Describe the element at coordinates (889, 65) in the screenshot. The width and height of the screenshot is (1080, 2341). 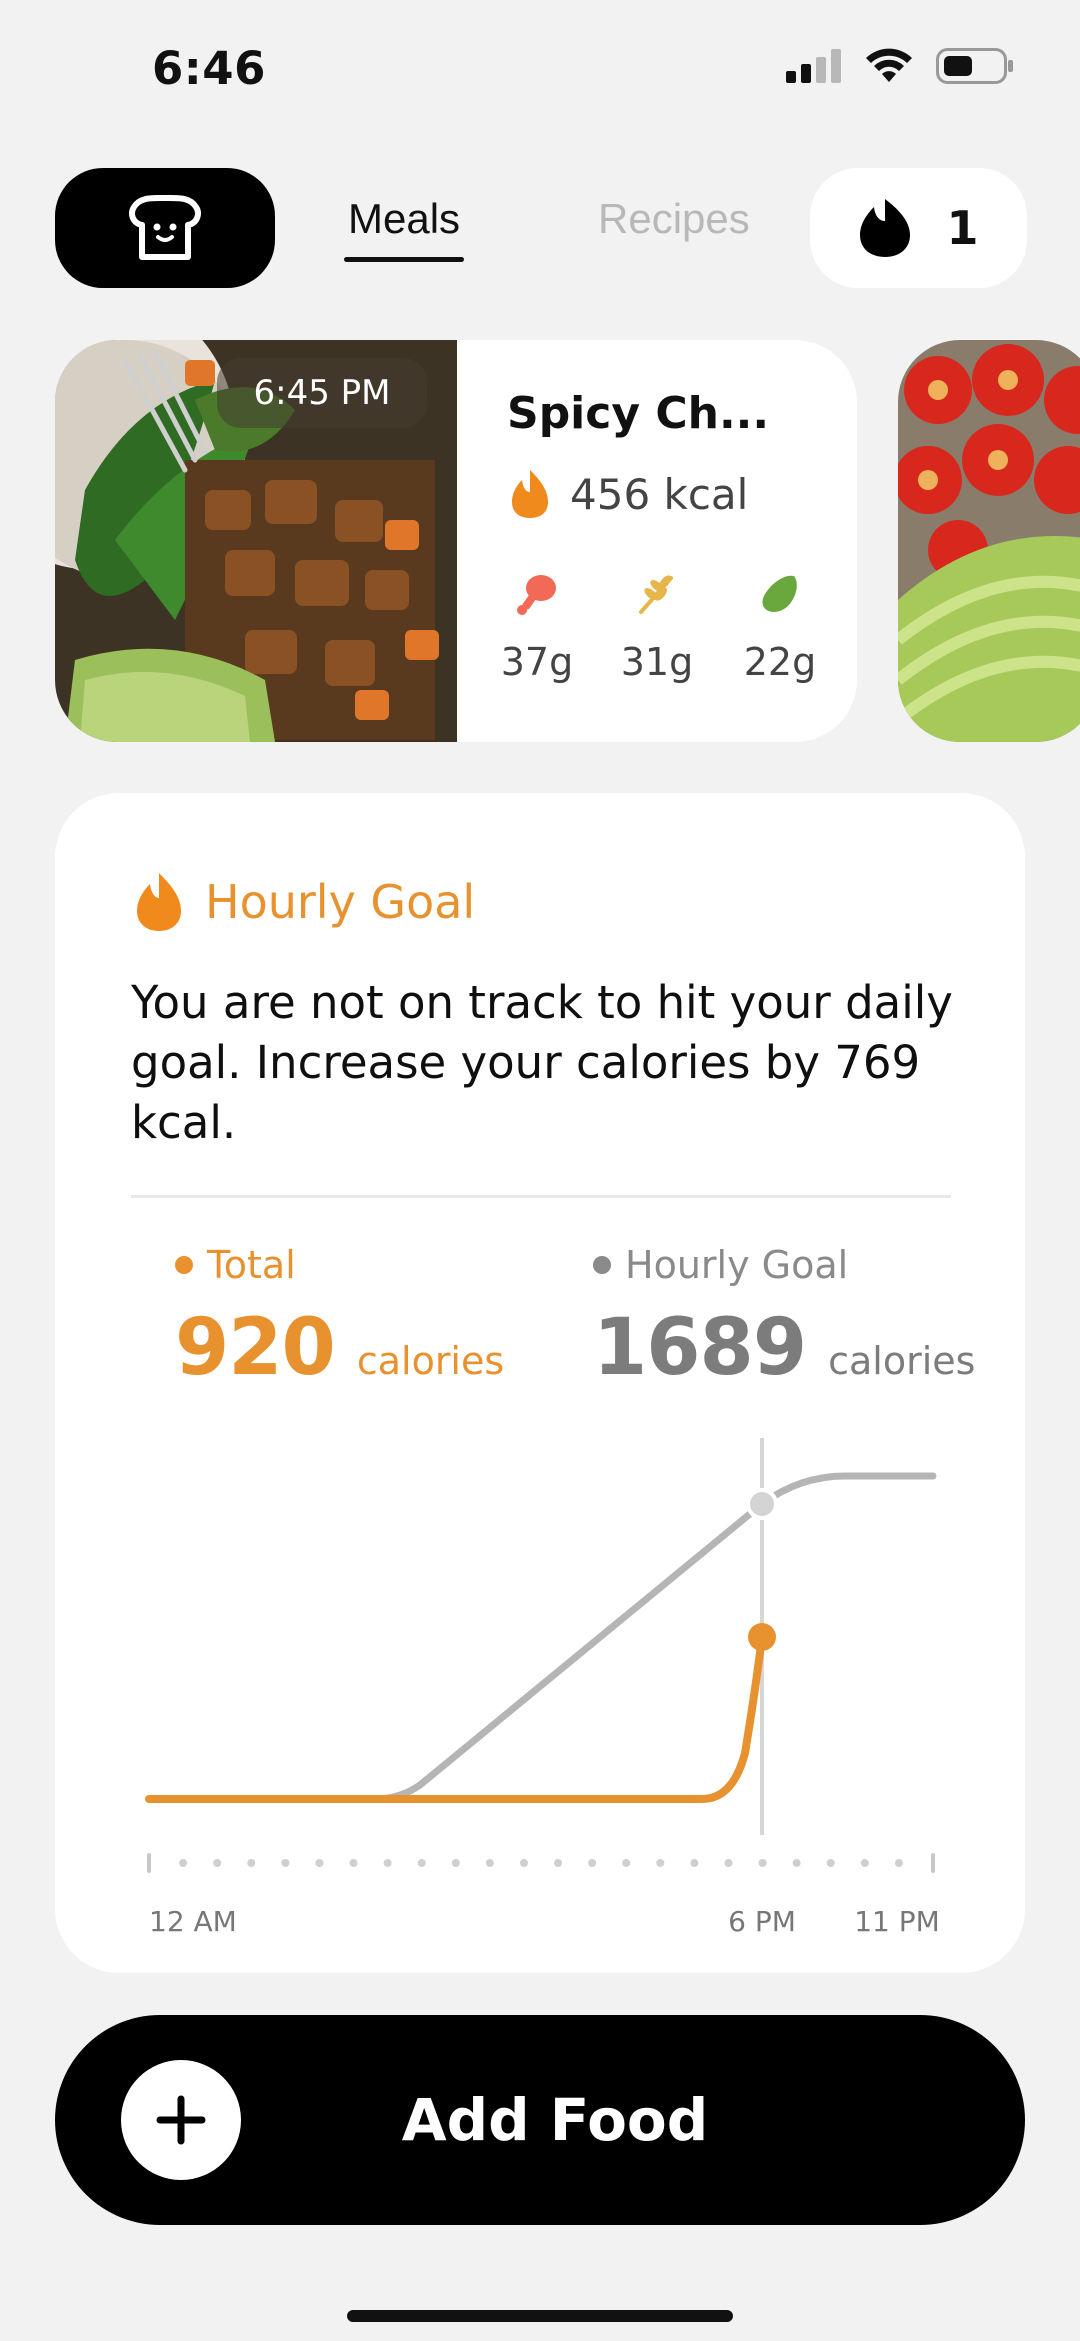
I see `wifi-icon` at that location.